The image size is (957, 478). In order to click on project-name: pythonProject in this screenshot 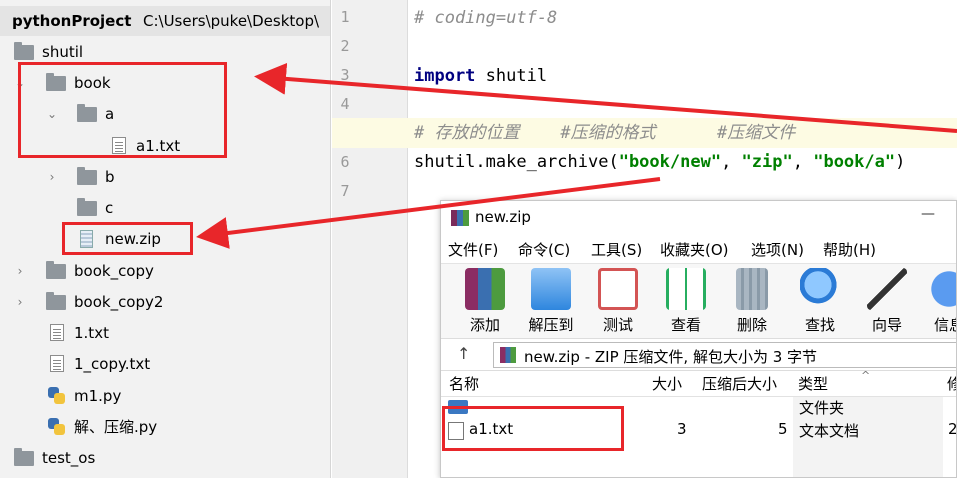, I will do `click(72, 21)`.